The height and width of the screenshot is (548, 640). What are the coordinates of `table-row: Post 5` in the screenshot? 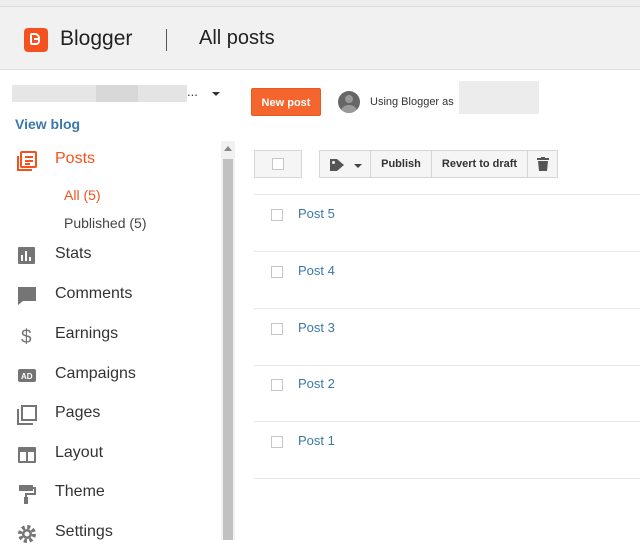 It's located at (447, 223).